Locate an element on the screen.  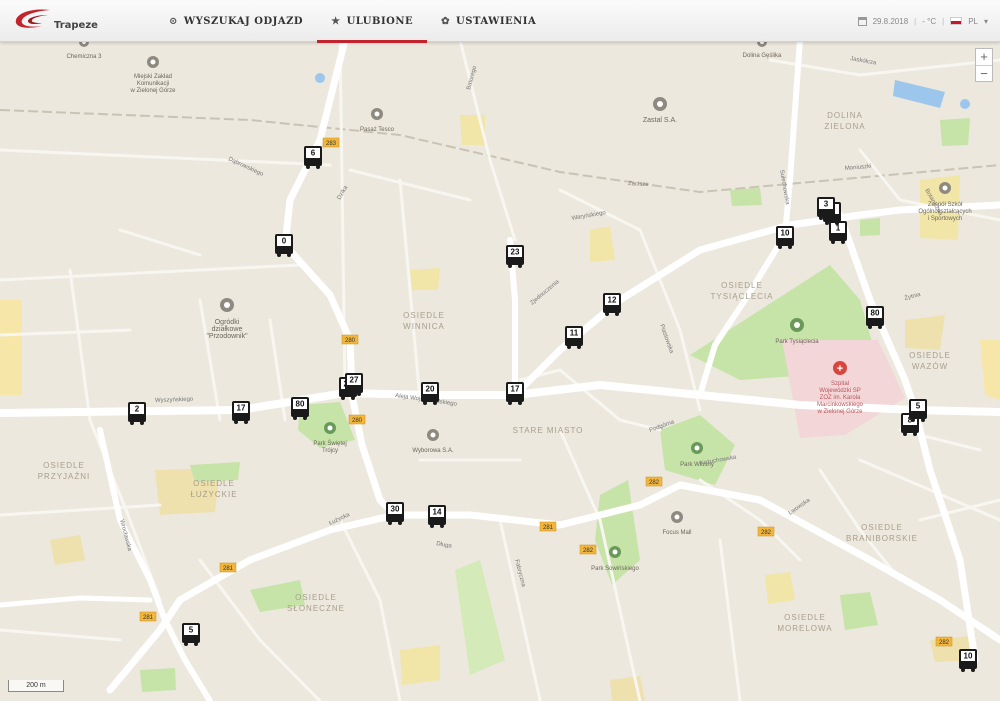
calendar-icon is located at coordinates (862, 21).